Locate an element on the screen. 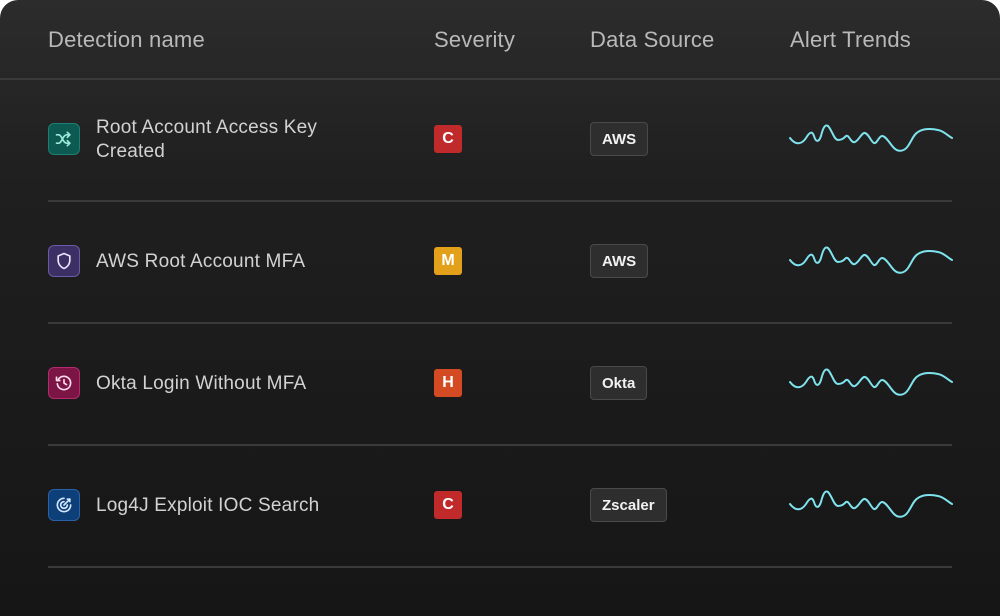 The image size is (1000, 616). severity-badge: M is located at coordinates (448, 261).